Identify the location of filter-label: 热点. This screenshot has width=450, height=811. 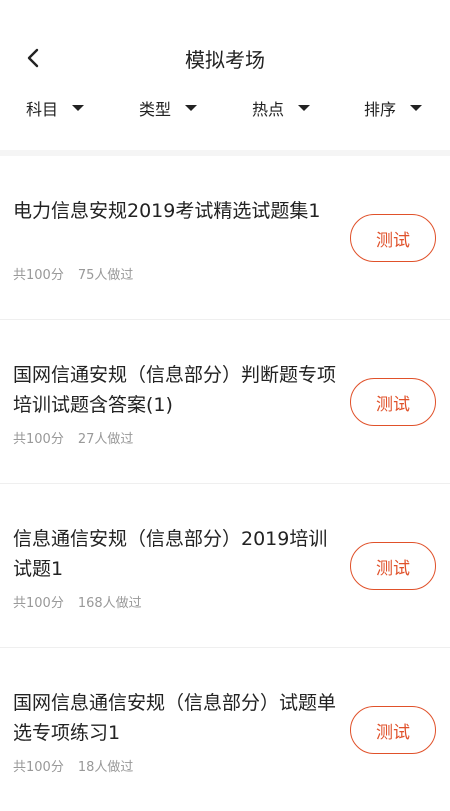
(268, 109).